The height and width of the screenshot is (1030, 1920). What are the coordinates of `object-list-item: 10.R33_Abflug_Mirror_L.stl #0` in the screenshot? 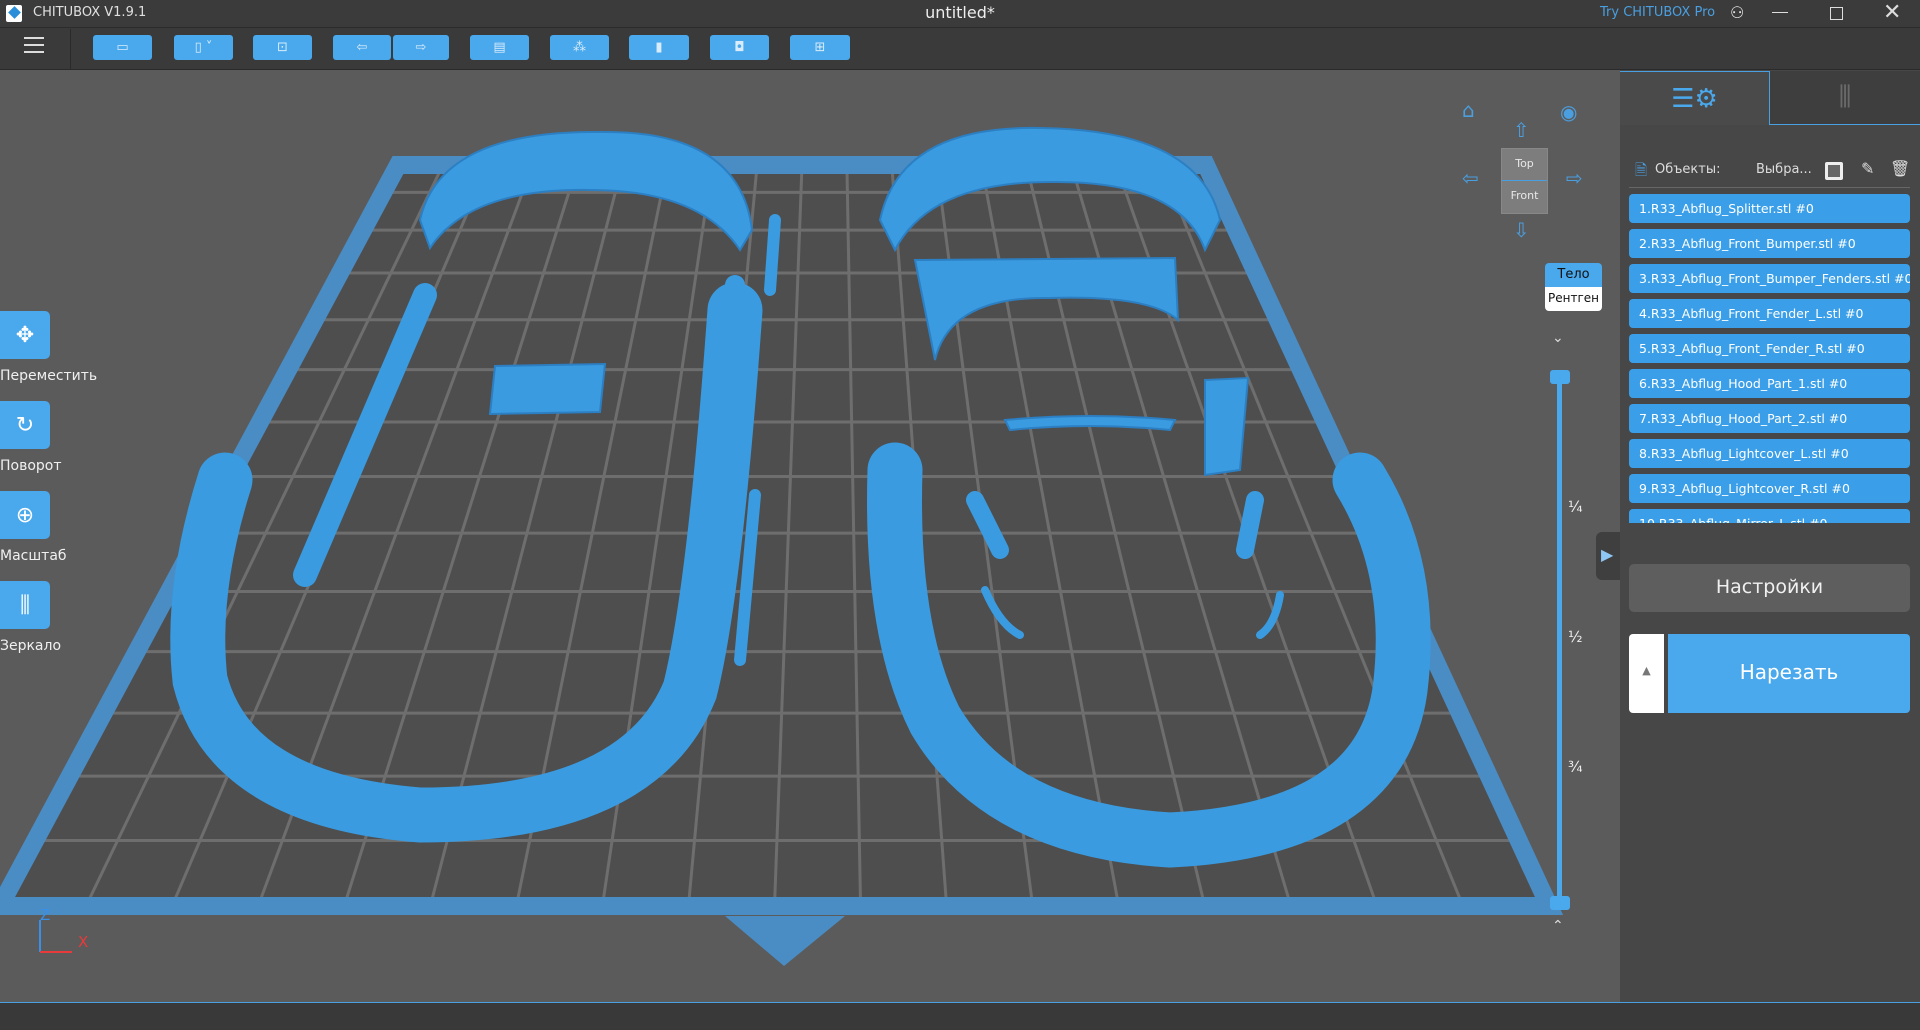 It's located at (1769, 516).